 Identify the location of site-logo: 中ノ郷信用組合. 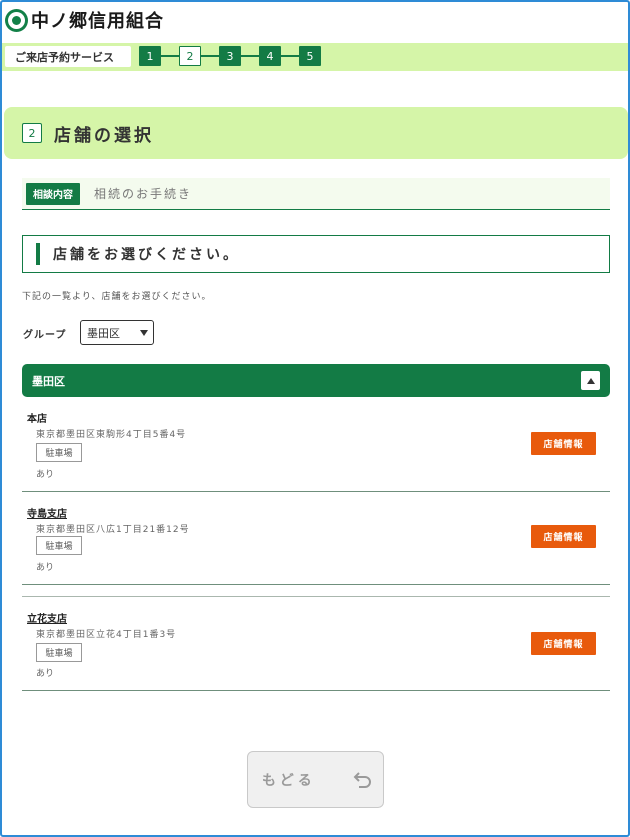
(84, 20).